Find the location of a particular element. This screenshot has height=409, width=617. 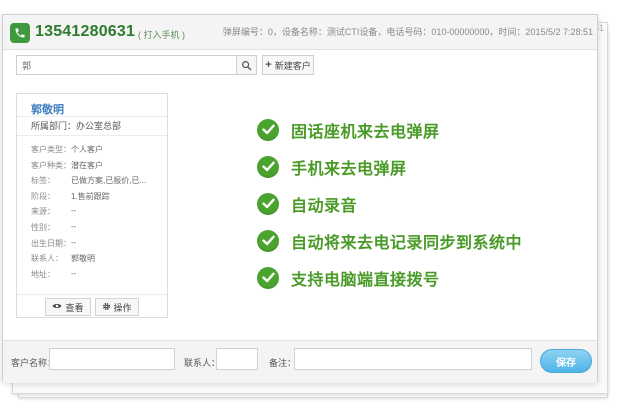

feature-text: 固话座机来去电弹屏 is located at coordinates (365, 132).